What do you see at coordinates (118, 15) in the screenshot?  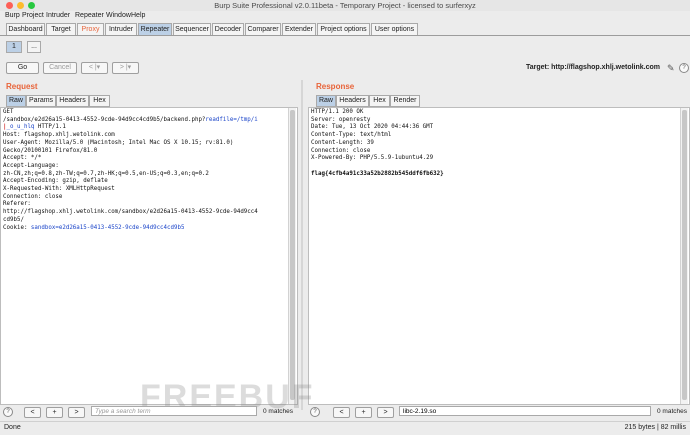 I see `menu-window: Window` at bounding box center [118, 15].